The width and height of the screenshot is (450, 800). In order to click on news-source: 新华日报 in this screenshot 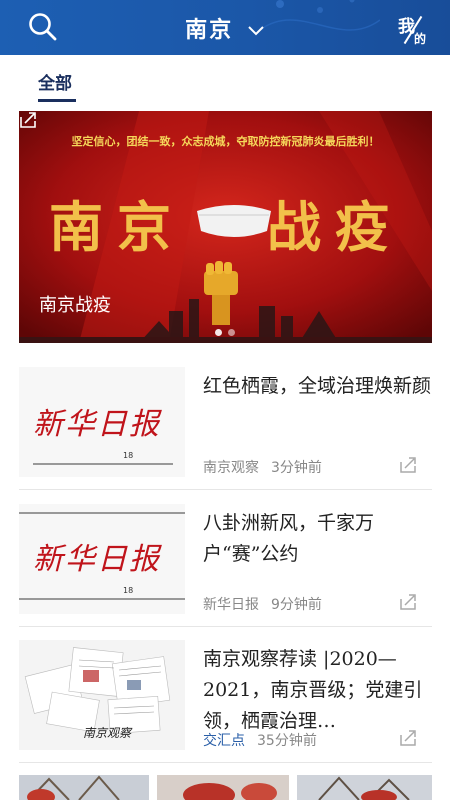, I will do `click(231, 605)`.